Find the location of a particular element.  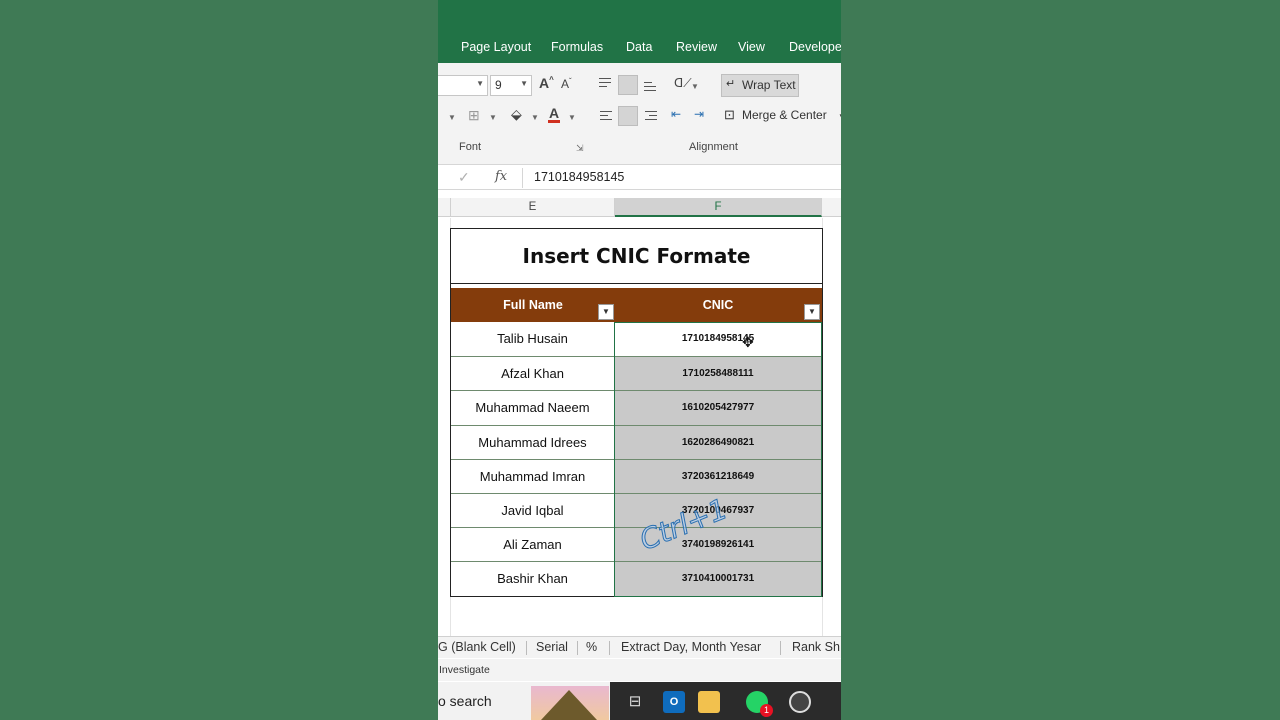

sheet-tab: G (Blank Cell) is located at coordinates (477, 647).